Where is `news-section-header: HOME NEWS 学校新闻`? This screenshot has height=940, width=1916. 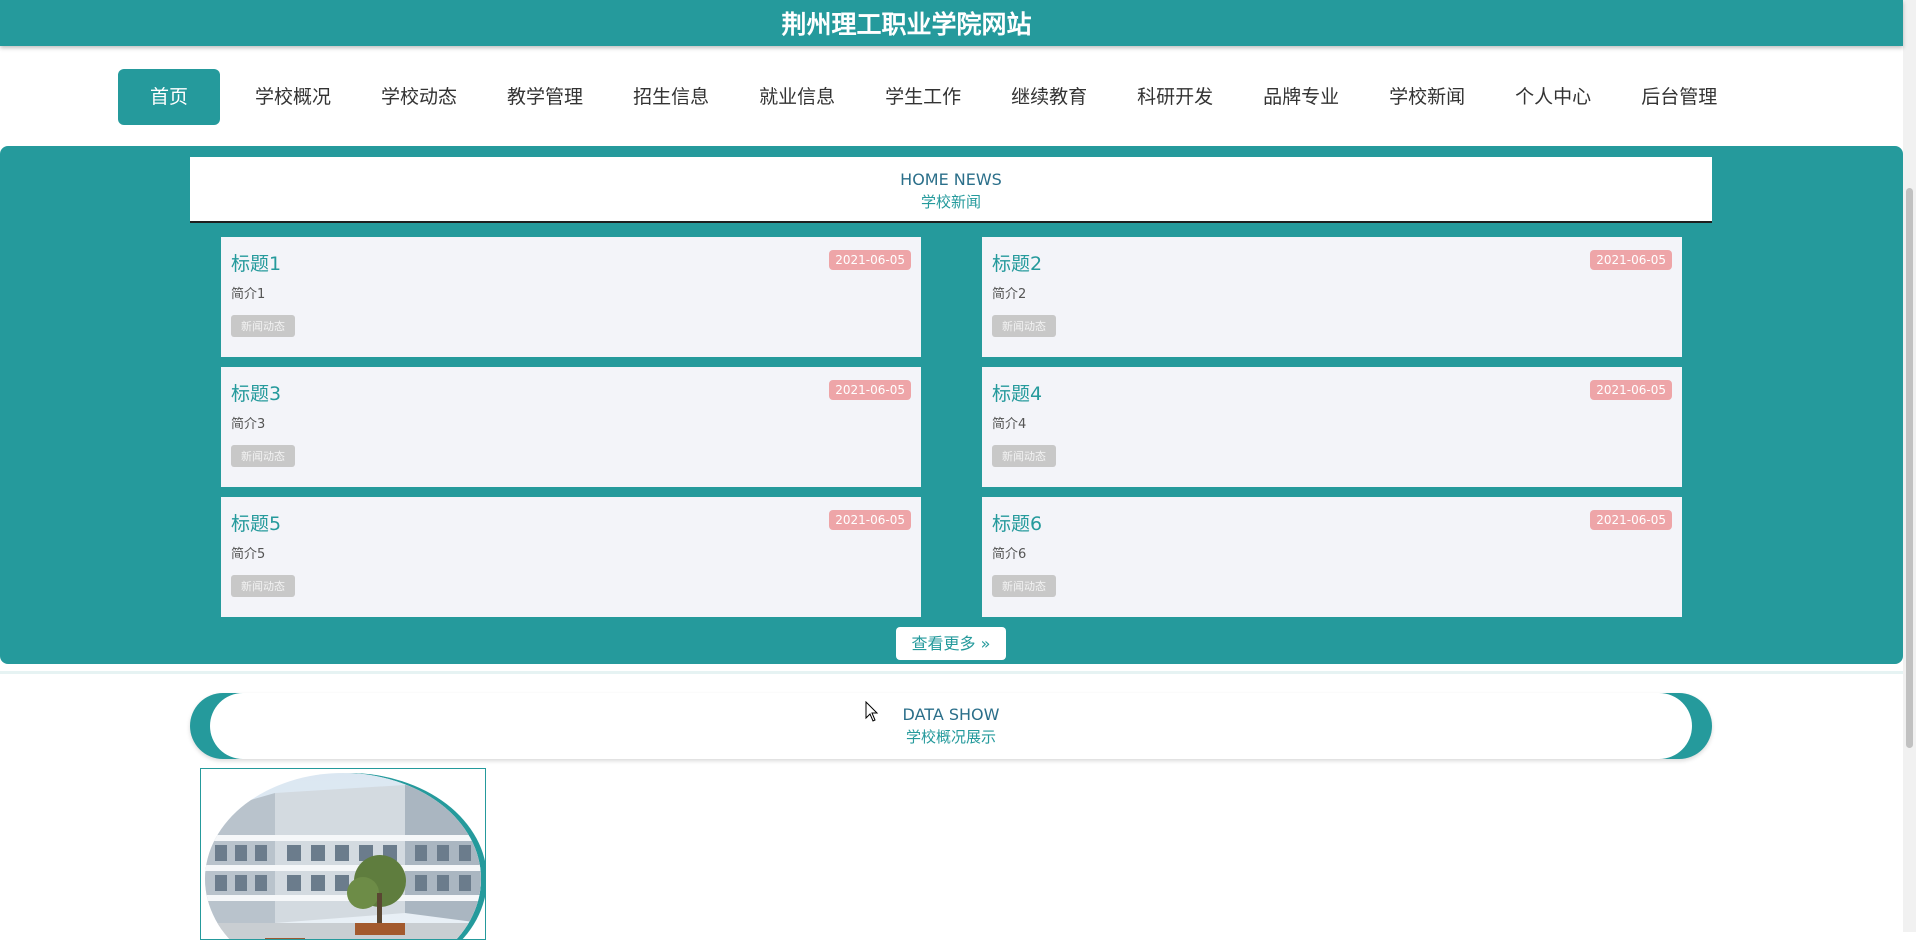 news-section-header: HOME NEWS 学校新闻 is located at coordinates (951, 190).